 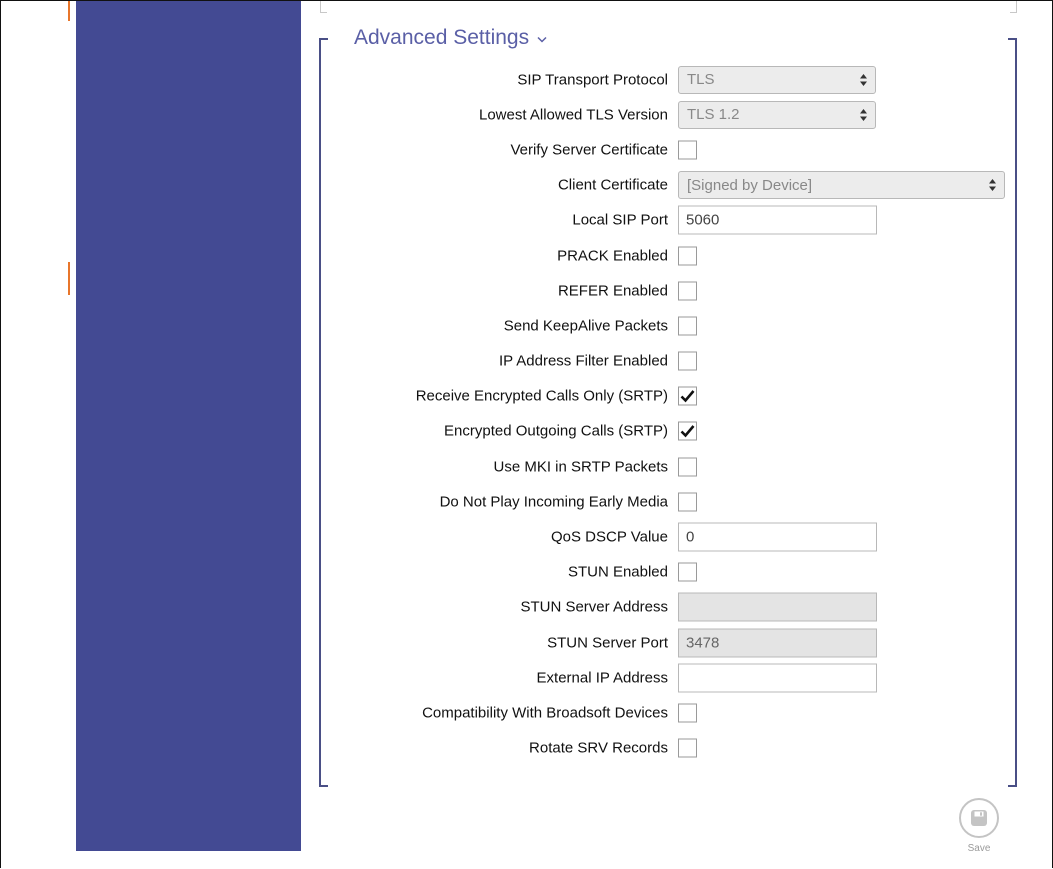 What do you see at coordinates (612, 185) in the screenshot?
I see `field-label: Client Certificate` at bounding box center [612, 185].